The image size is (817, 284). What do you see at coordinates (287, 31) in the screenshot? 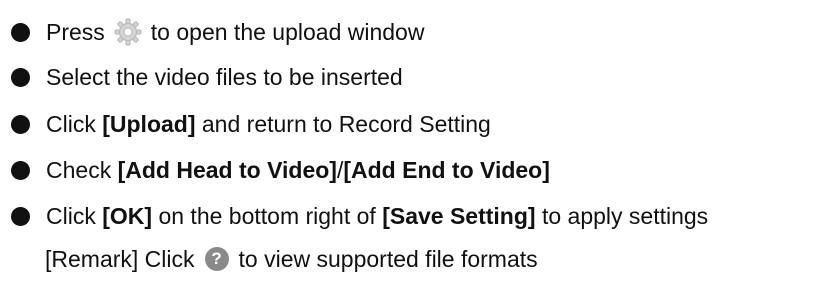
I see `step-text: to open the upload window` at bounding box center [287, 31].